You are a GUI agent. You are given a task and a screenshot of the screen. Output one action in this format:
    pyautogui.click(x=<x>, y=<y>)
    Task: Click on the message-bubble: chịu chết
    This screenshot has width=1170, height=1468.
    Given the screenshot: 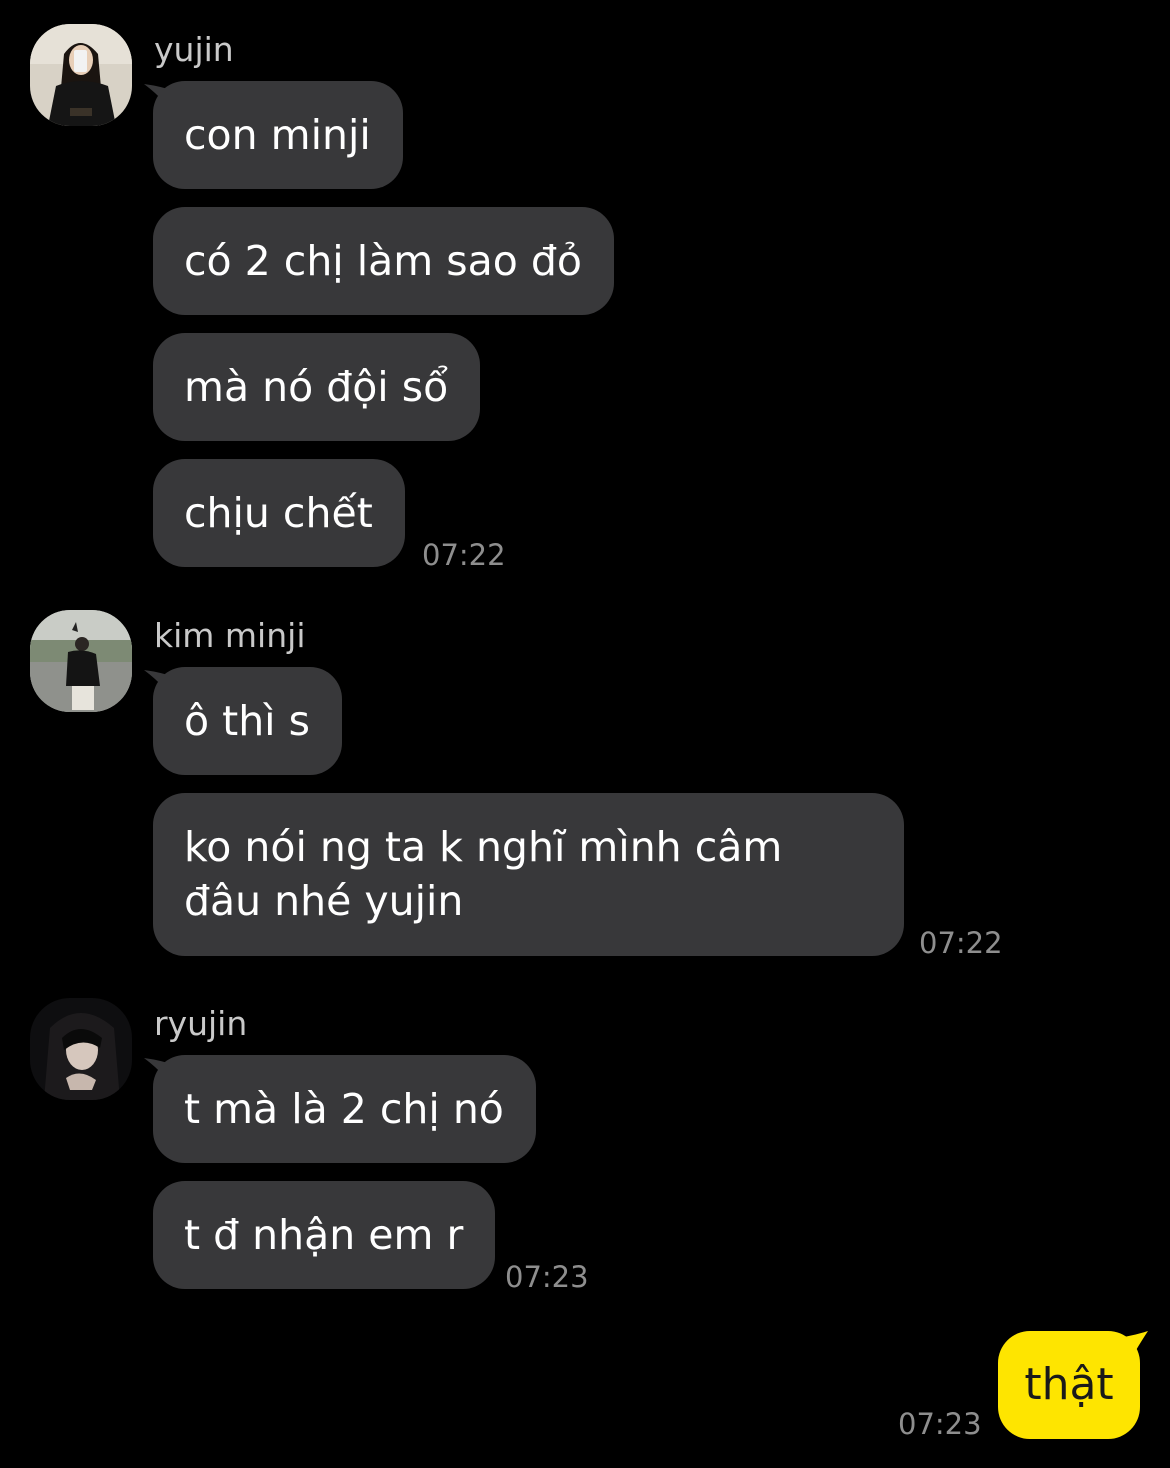 What is the action you would take?
    pyautogui.click(x=279, y=513)
    